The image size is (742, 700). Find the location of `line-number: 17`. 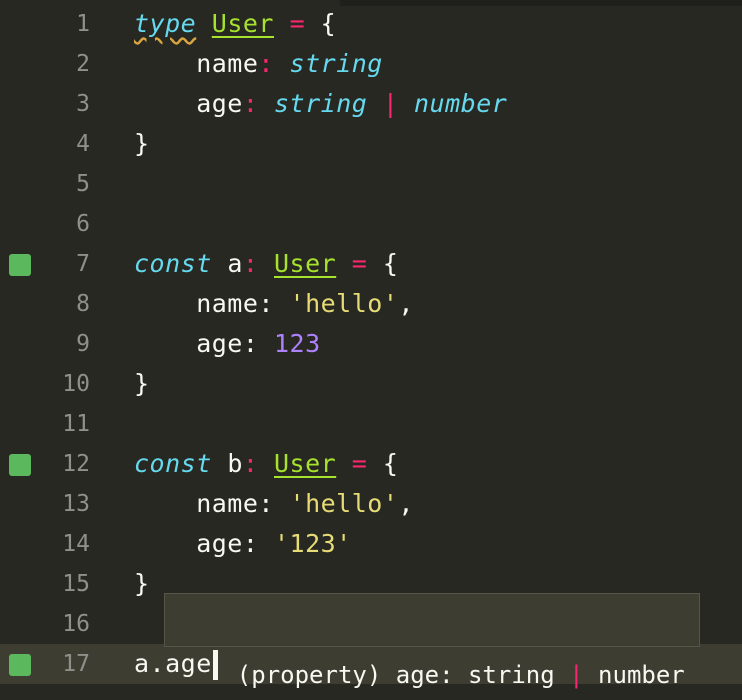

line-number: 17 is located at coordinates (76, 664).